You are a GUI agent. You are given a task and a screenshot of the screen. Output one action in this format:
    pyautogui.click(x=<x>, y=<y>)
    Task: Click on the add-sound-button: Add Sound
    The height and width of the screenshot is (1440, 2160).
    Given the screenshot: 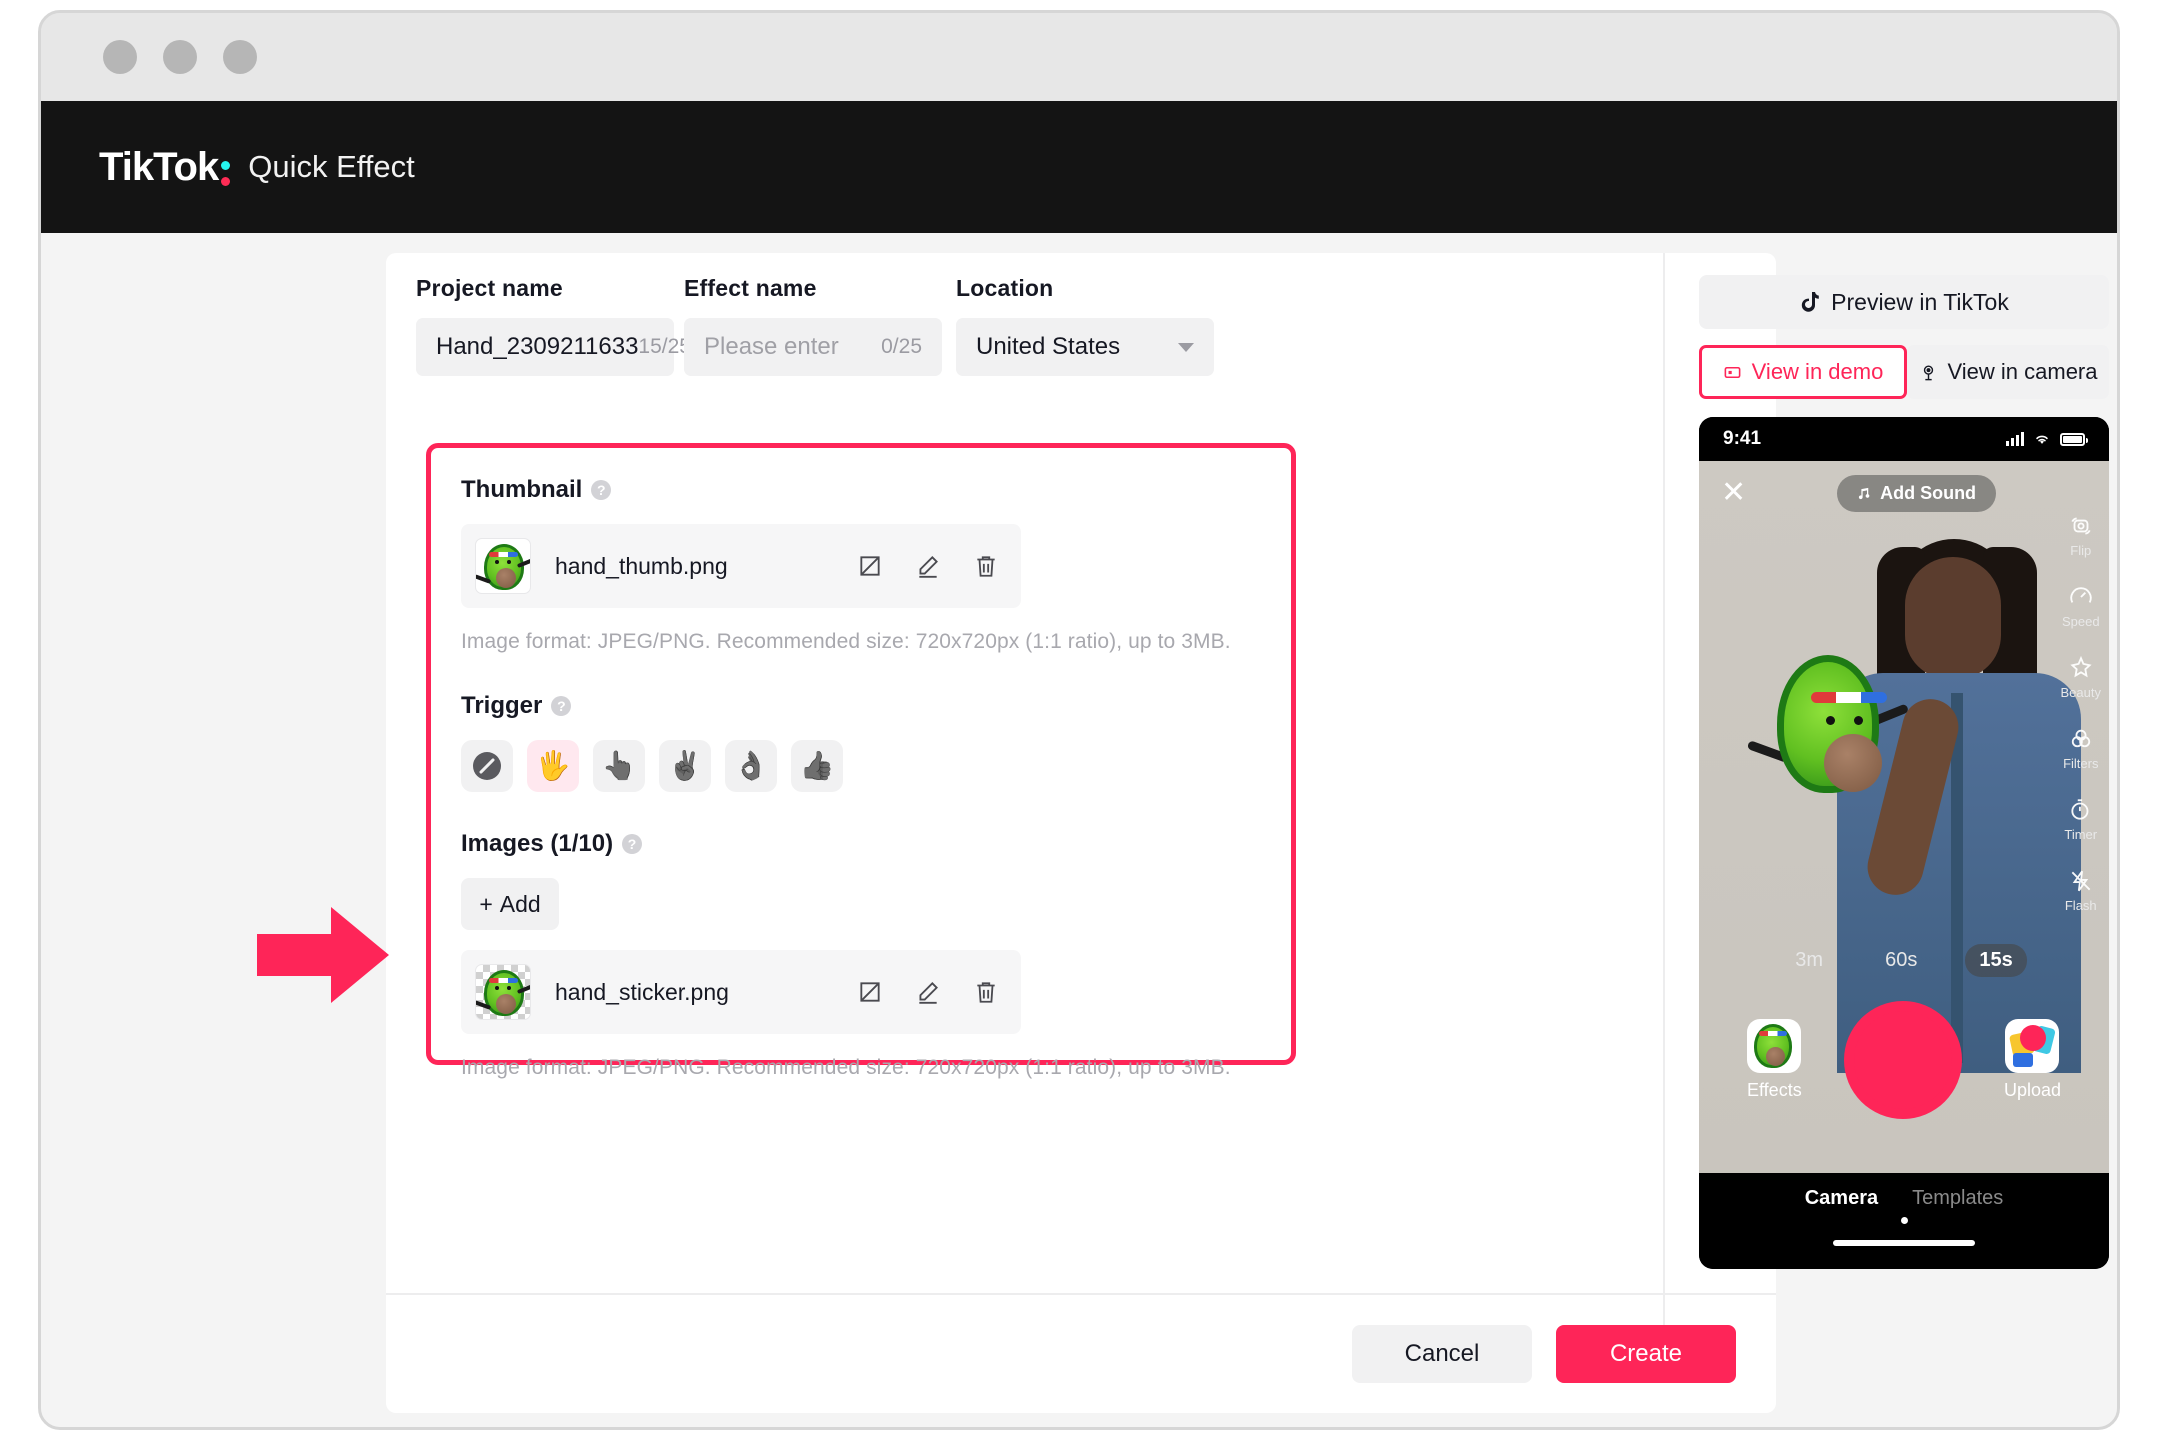 What is the action you would take?
    pyautogui.click(x=1917, y=493)
    